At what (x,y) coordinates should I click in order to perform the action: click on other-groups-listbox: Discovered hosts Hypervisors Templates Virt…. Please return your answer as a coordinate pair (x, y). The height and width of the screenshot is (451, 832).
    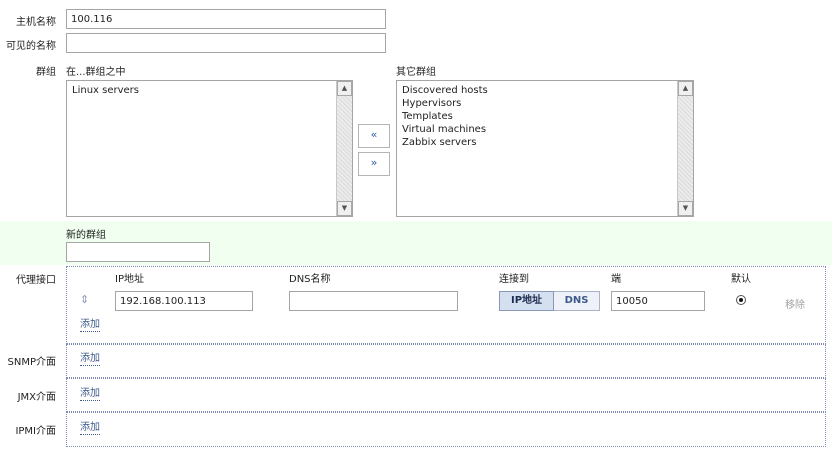
    Looking at the image, I should click on (545, 148).